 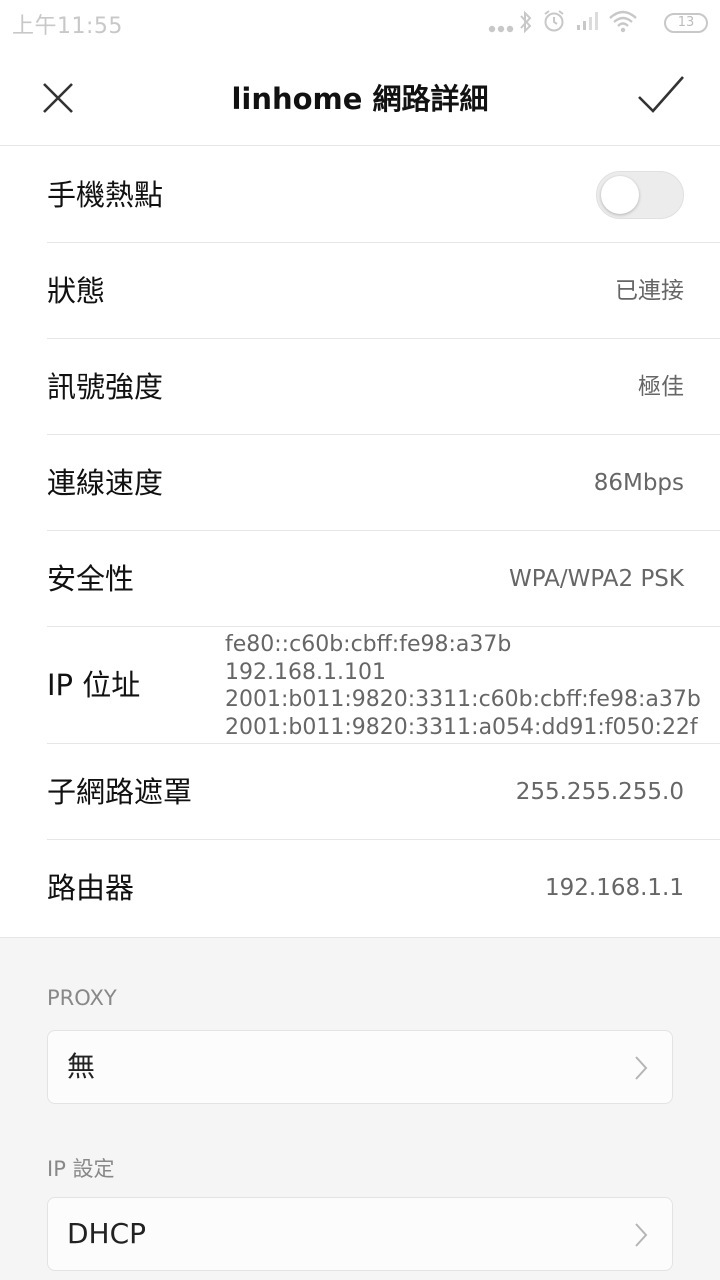 I want to click on ip-address-line: 2001:b011:9820:3311:c60b:cbff:fe98:a37b, so click(x=463, y=699).